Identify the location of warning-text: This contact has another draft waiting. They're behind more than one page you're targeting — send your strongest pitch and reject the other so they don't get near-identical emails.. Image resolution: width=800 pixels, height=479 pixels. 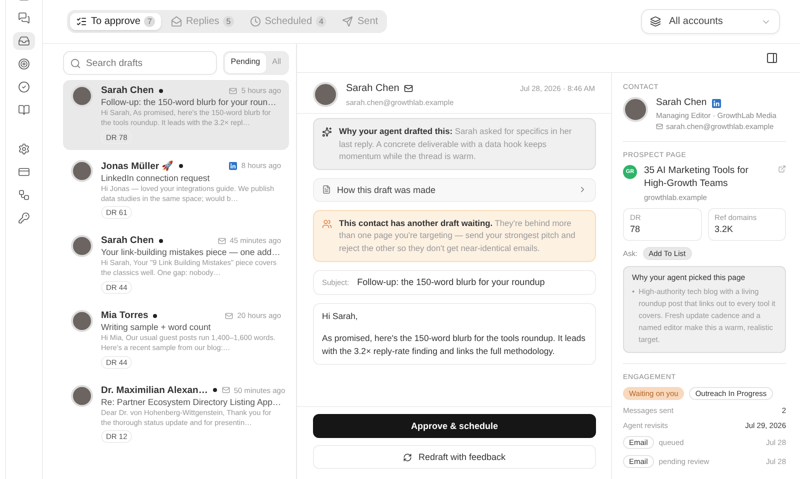
(457, 235).